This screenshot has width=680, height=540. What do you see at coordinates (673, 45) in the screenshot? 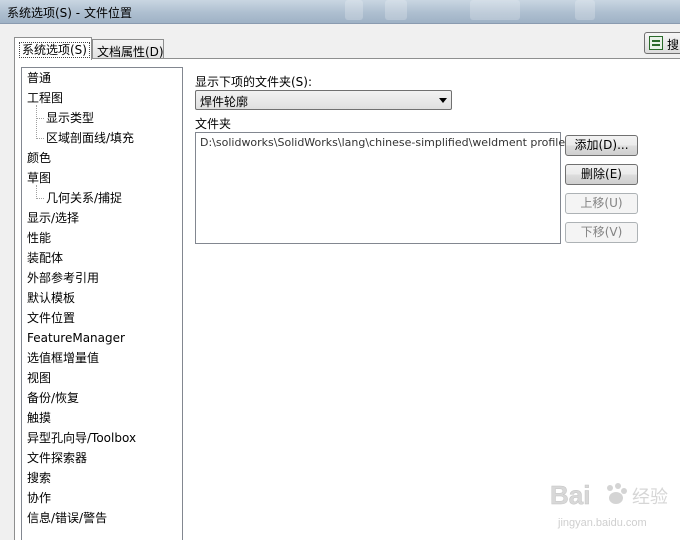
I see `search-label: 搜` at bounding box center [673, 45].